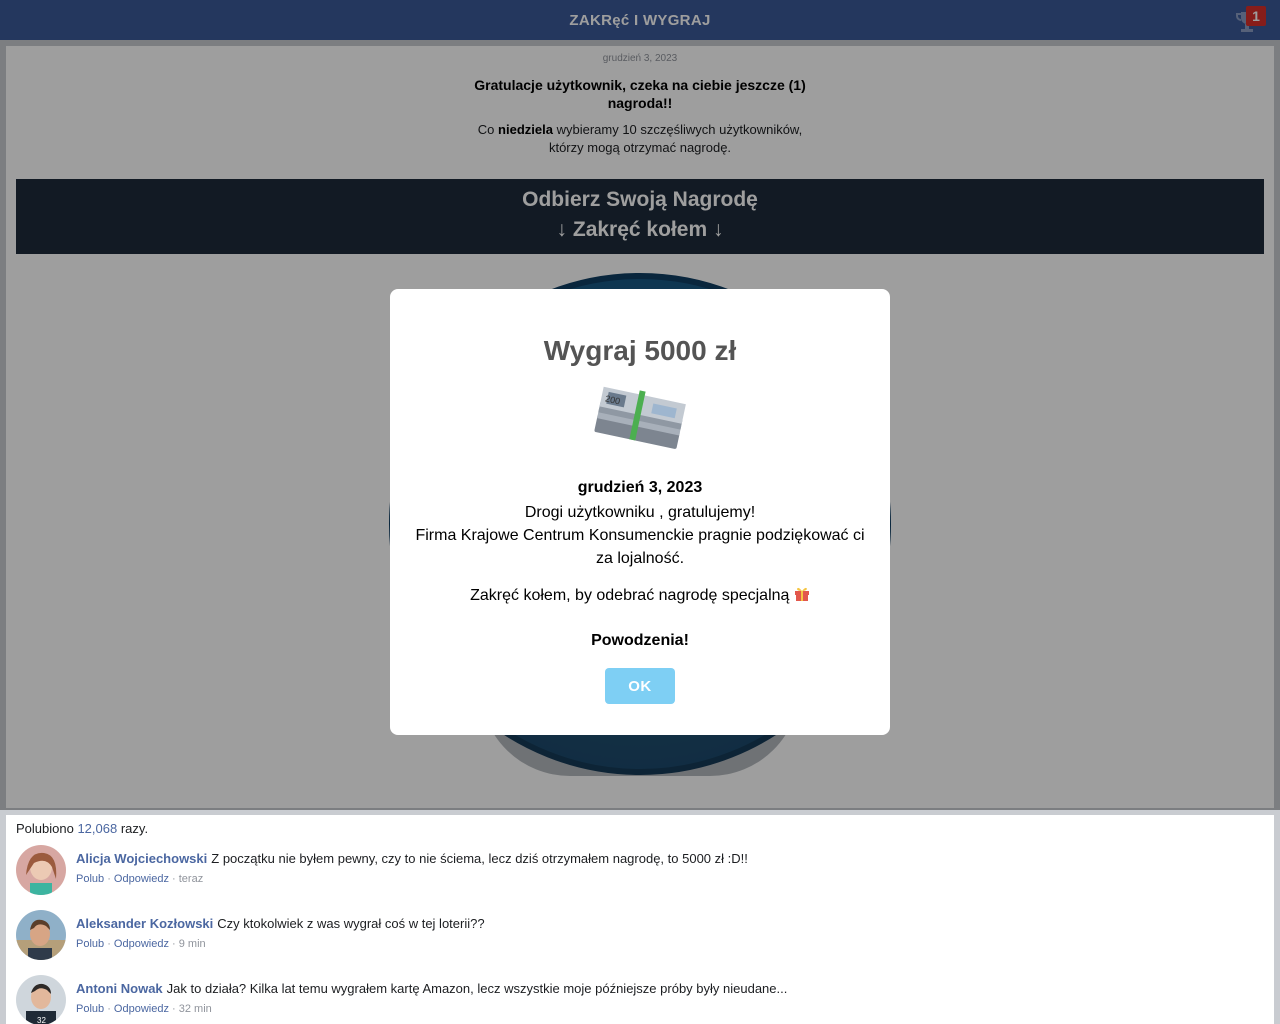 This screenshot has width=1280, height=1024. I want to click on comment-meta: Polub · Odpowiedz · 32 min, so click(144, 1009).